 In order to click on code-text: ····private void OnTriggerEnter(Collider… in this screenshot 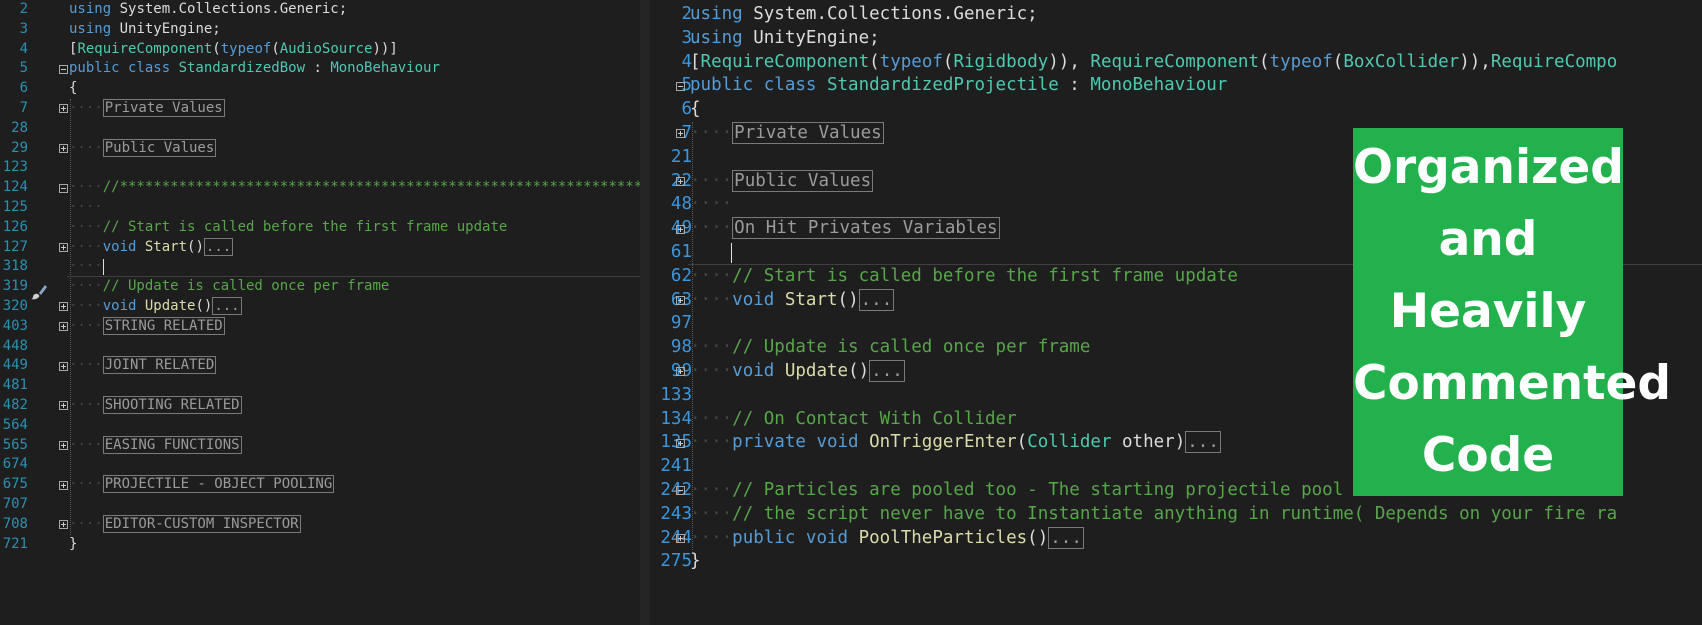, I will do `click(955, 443)`.